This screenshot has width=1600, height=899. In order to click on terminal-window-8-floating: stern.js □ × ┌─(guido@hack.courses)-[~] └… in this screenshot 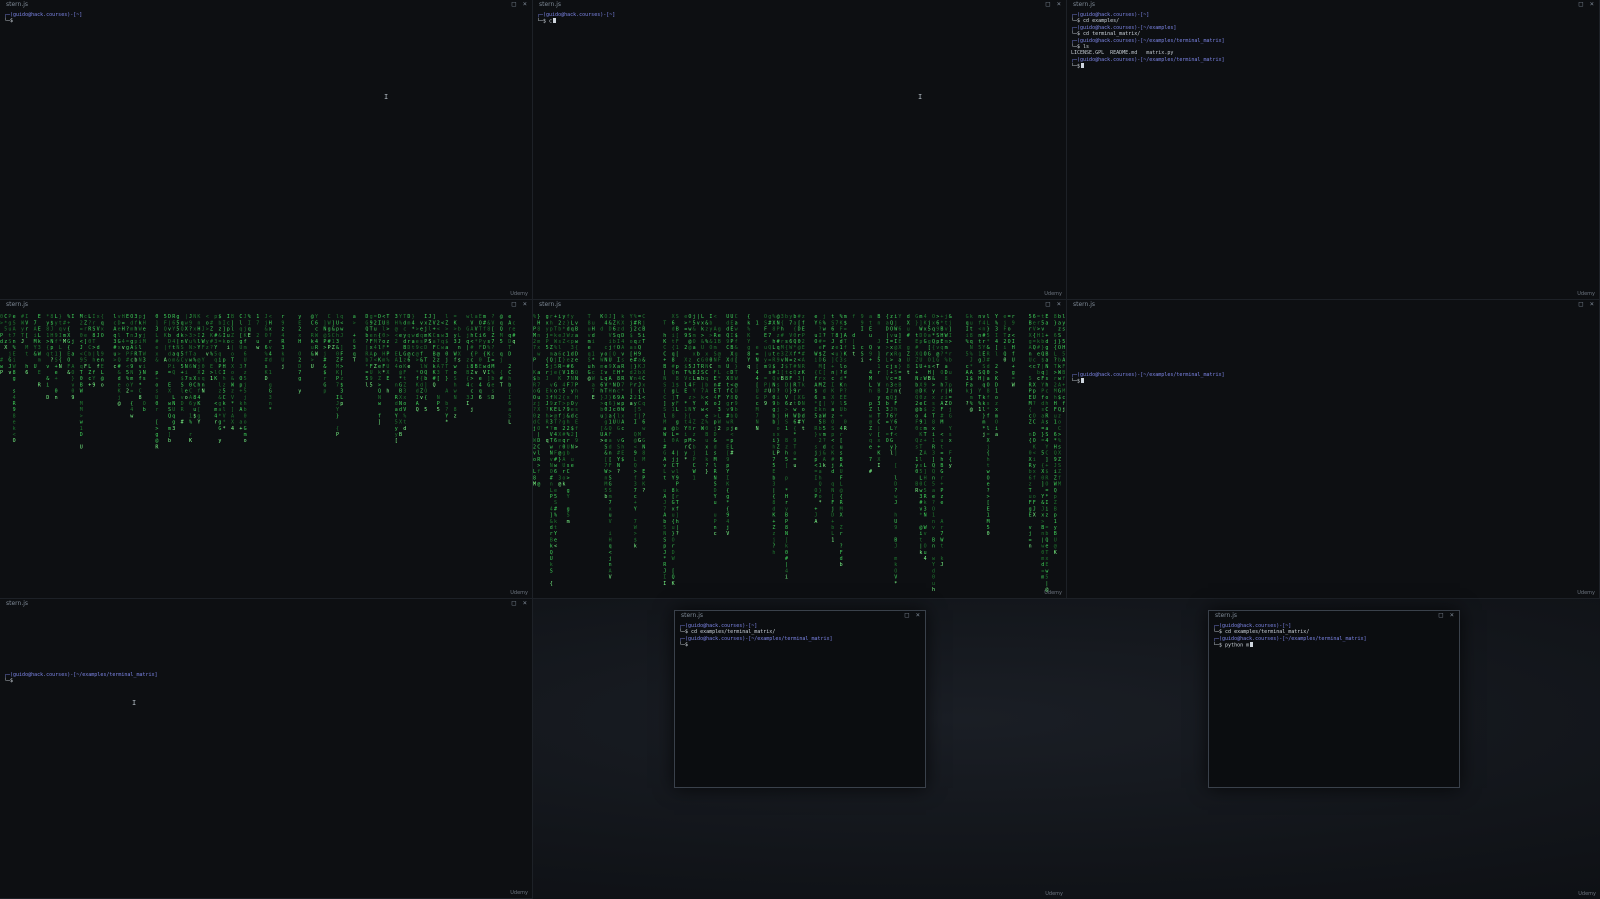, I will do `click(800, 699)`.